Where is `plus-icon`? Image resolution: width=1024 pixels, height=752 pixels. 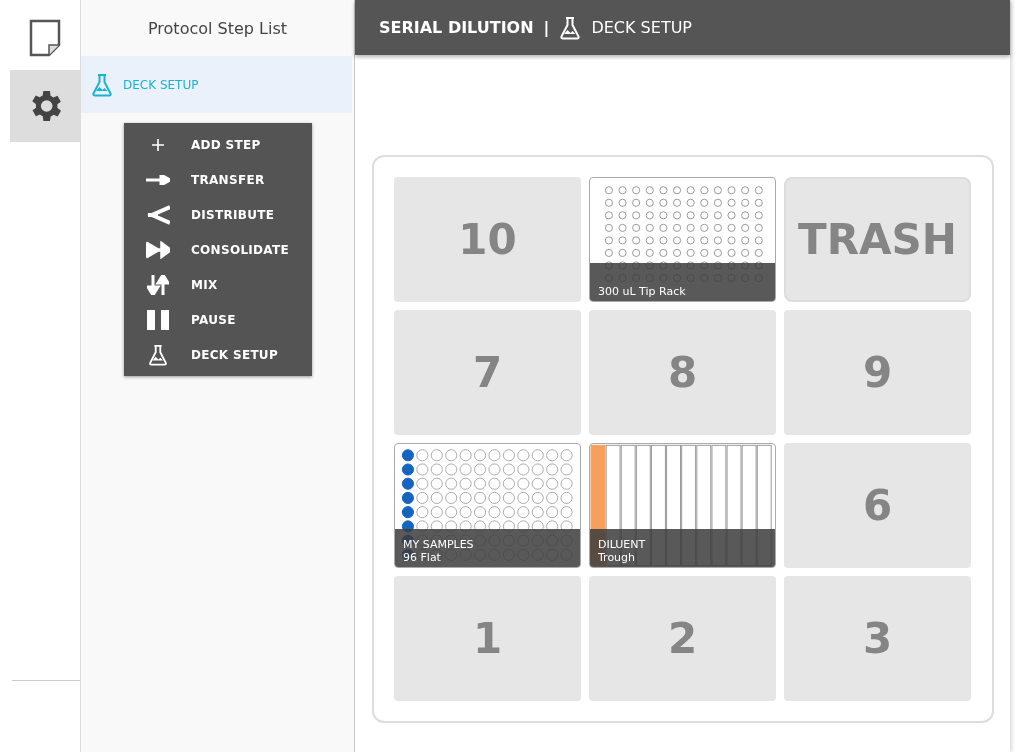 plus-icon is located at coordinates (157, 144).